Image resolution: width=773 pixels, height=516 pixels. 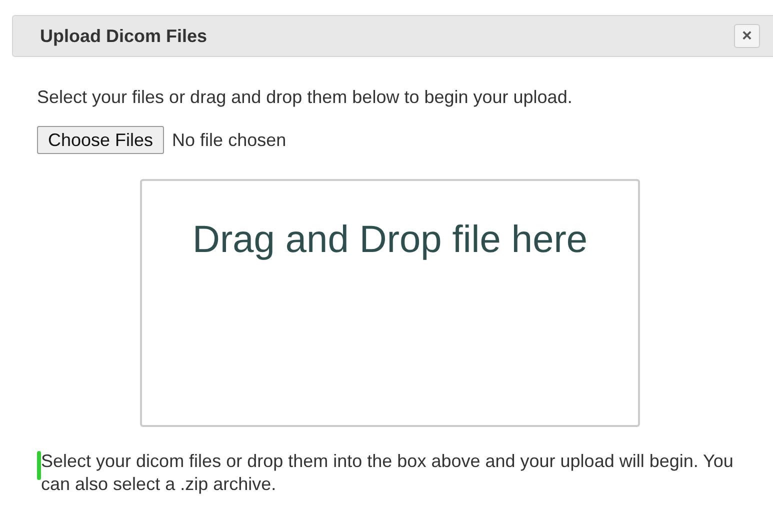 What do you see at coordinates (747, 36) in the screenshot?
I see `close-button: ×` at bounding box center [747, 36].